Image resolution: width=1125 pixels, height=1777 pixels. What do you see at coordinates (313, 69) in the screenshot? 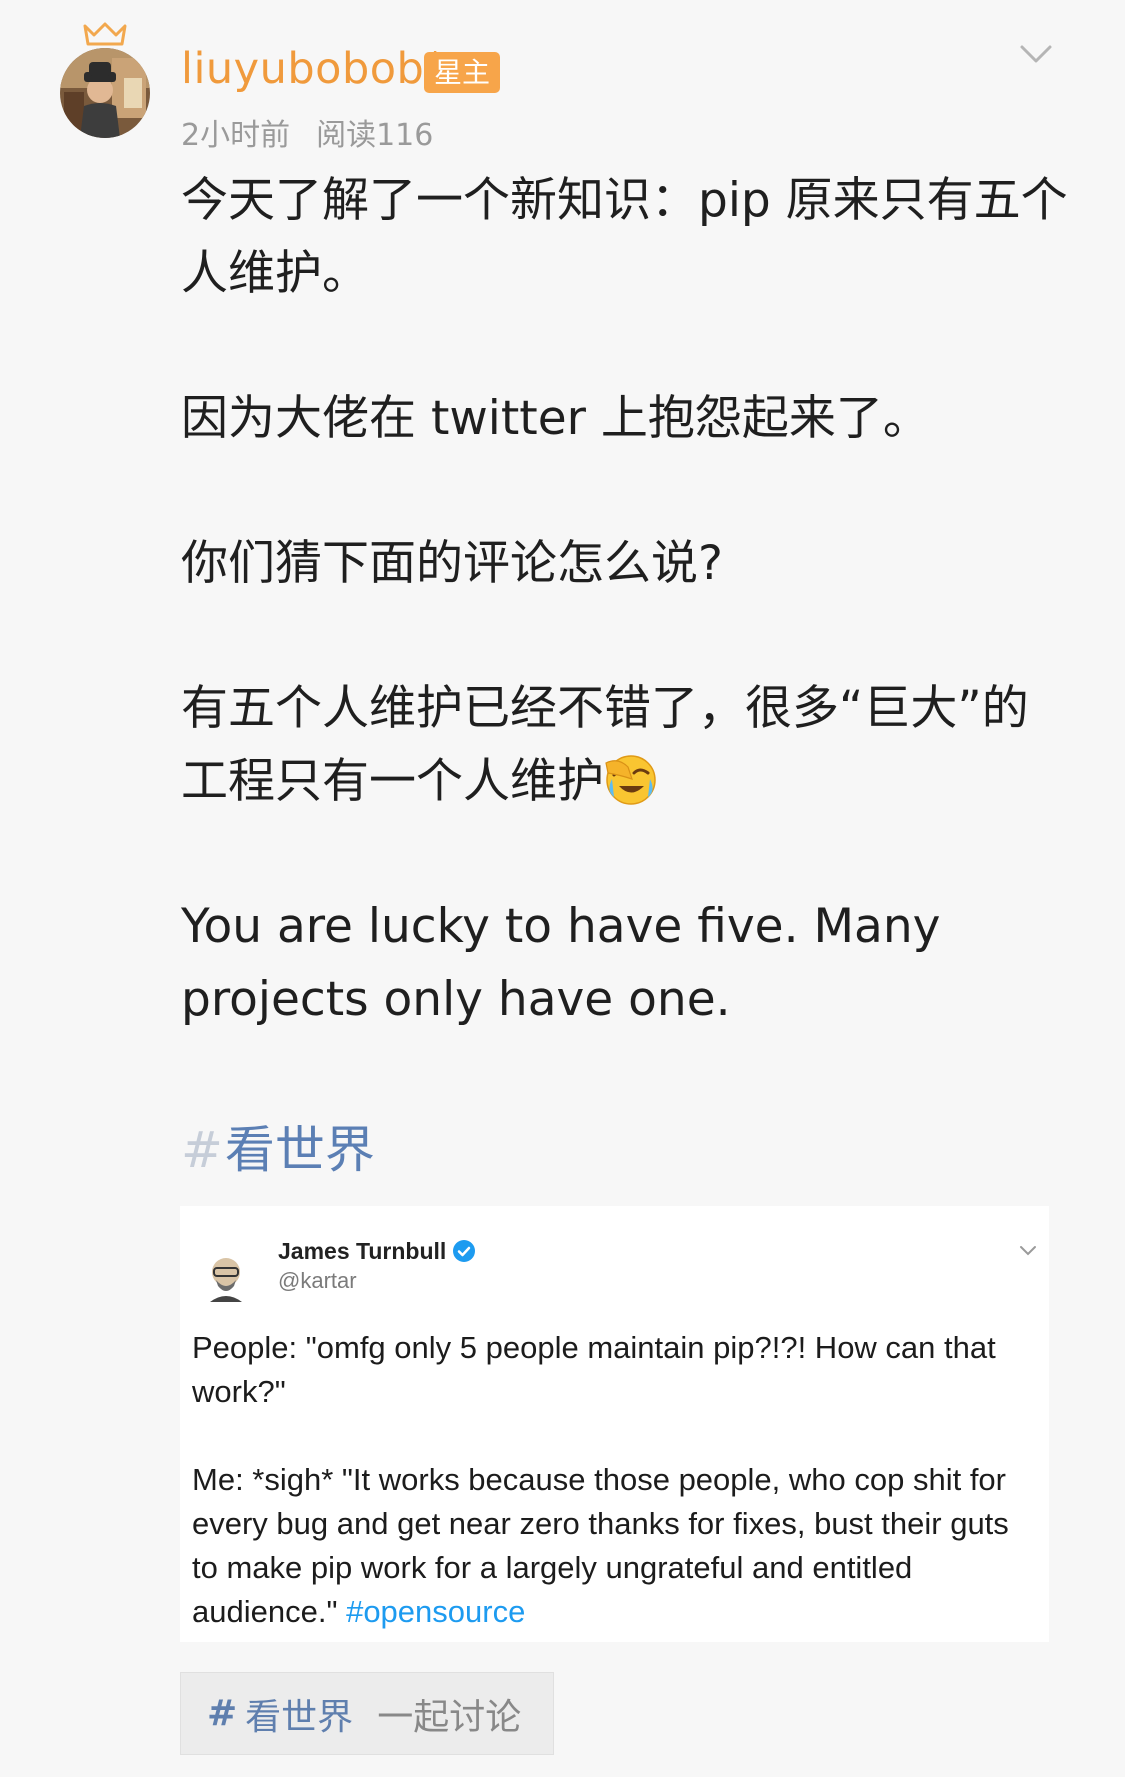
I see `author-name: liuyubobob*` at bounding box center [313, 69].